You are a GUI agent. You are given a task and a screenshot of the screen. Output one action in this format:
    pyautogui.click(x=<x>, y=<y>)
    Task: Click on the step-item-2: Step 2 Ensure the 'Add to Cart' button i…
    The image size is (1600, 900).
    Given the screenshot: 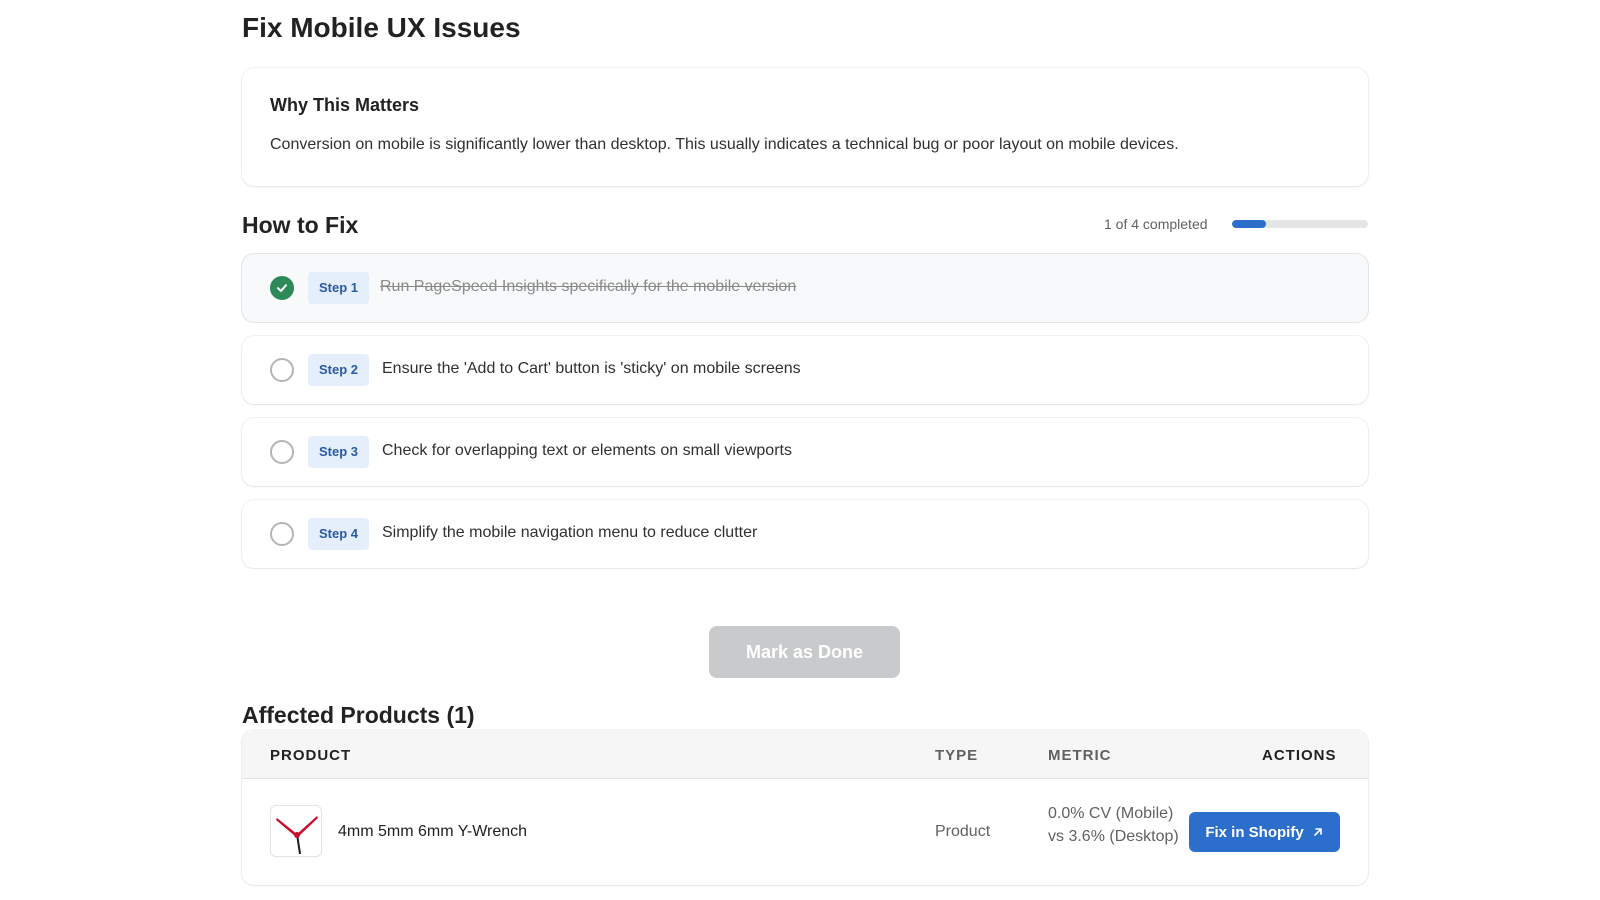 What is the action you would take?
    pyautogui.click(x=805, y=370)
    